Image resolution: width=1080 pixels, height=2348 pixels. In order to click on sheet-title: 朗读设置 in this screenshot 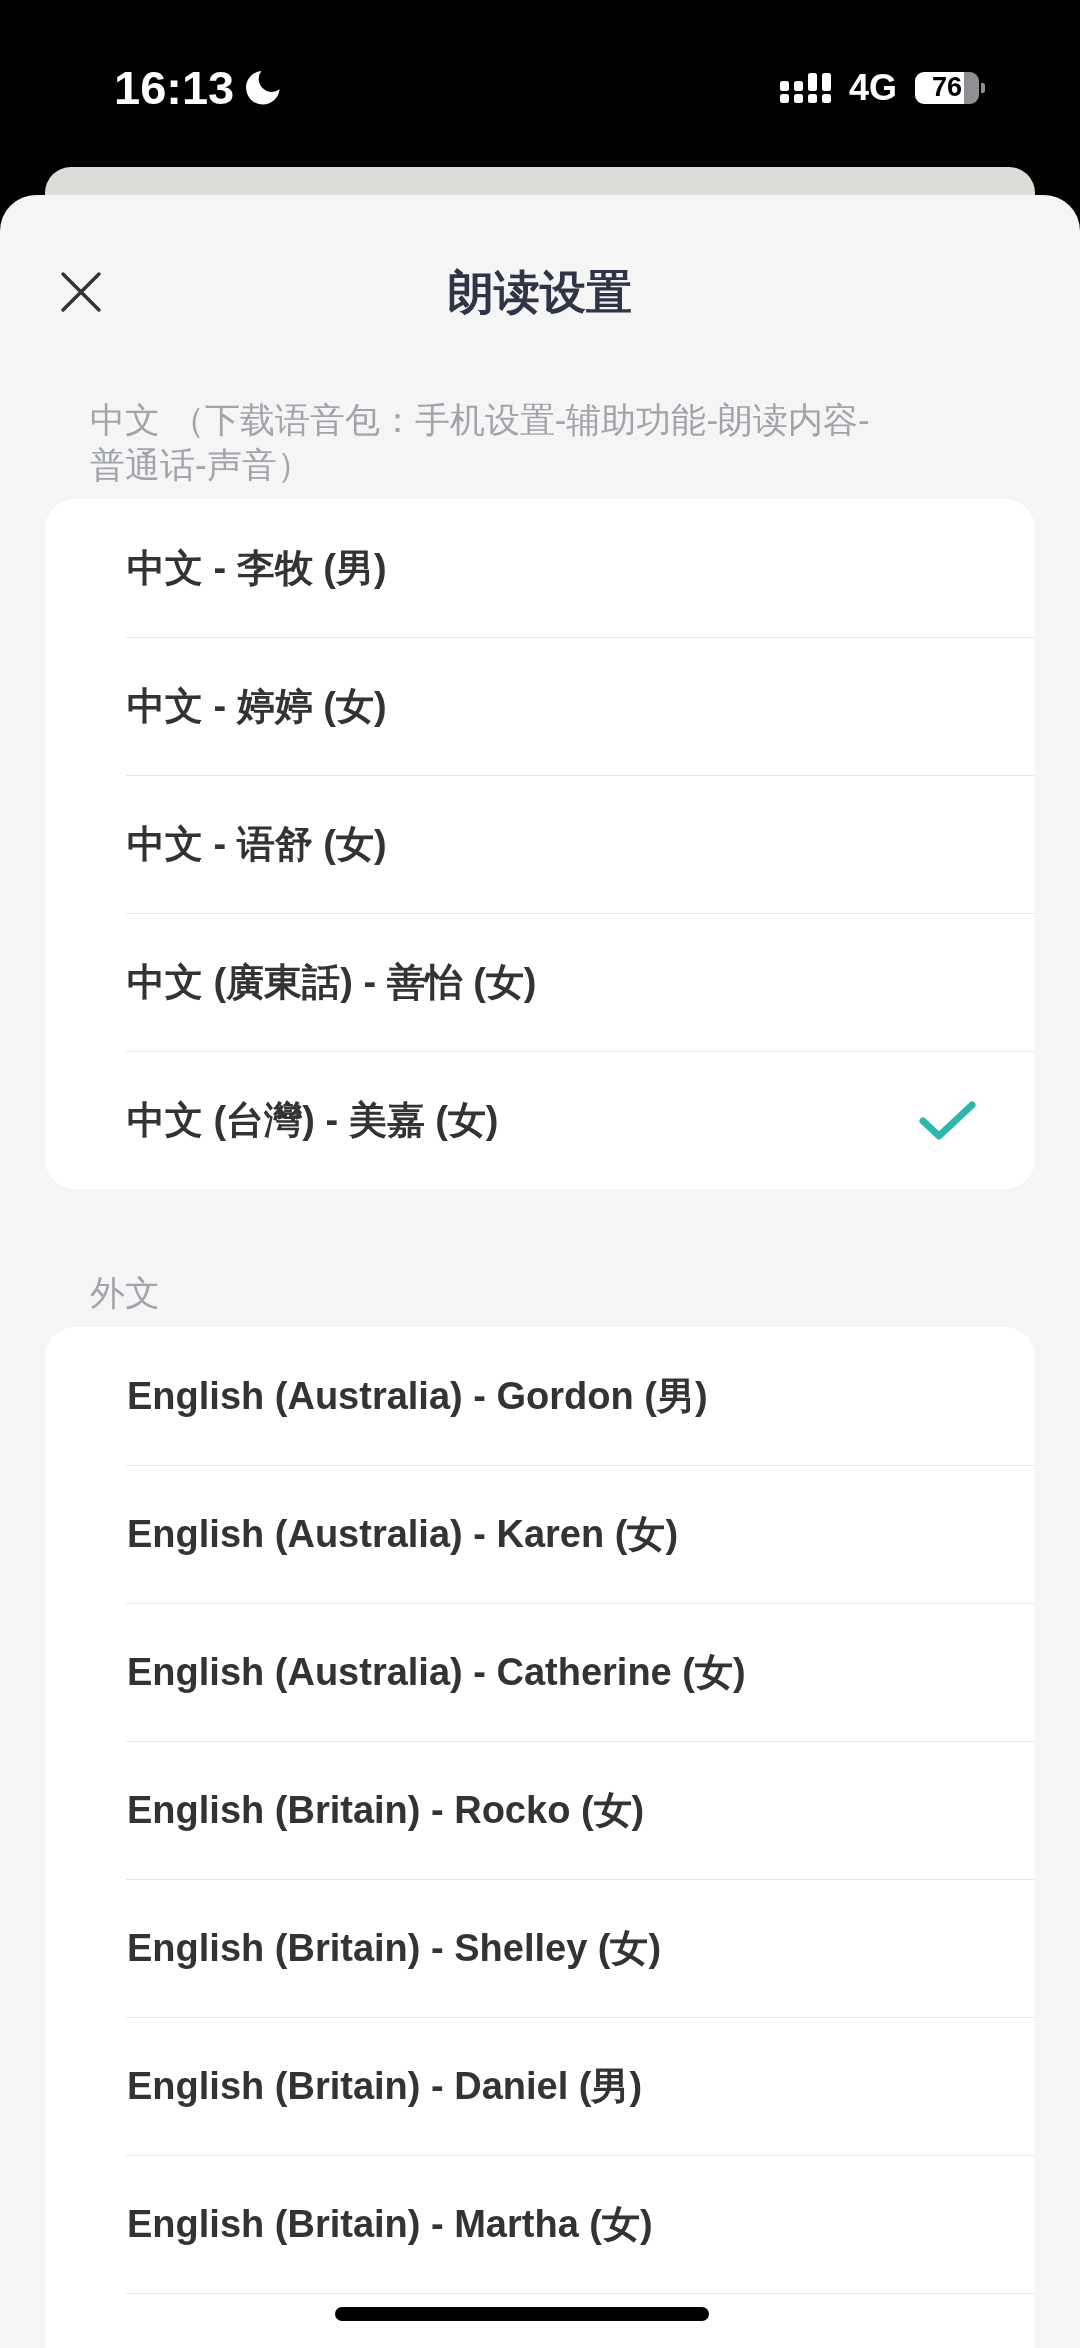, I will do `click(540, 292)`.